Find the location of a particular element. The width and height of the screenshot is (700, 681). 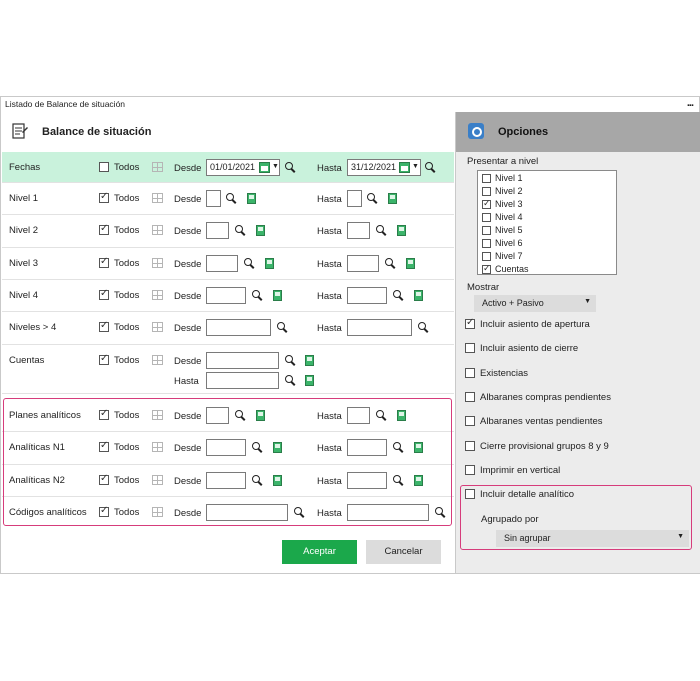

highlight-analitic-options is located at coordinates (576, 517).